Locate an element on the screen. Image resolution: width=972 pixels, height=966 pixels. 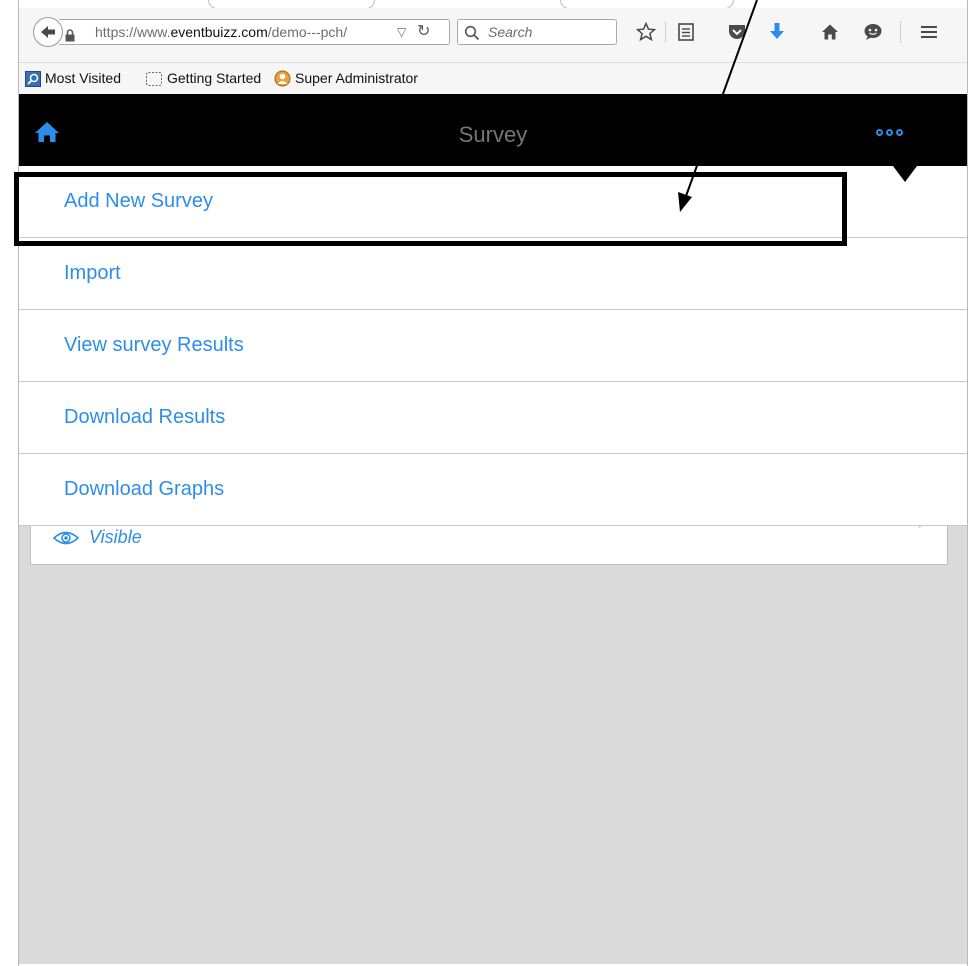
url-path: /demo---pch/ is located at coordinates (307, 32).